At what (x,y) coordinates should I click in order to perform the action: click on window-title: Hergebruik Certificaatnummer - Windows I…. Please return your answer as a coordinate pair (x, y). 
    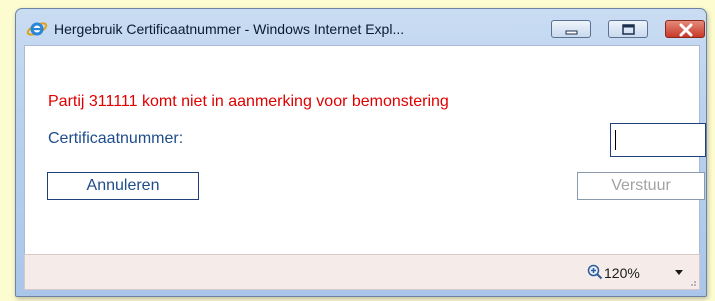
    Looking at the image, I should click on (229, 29).